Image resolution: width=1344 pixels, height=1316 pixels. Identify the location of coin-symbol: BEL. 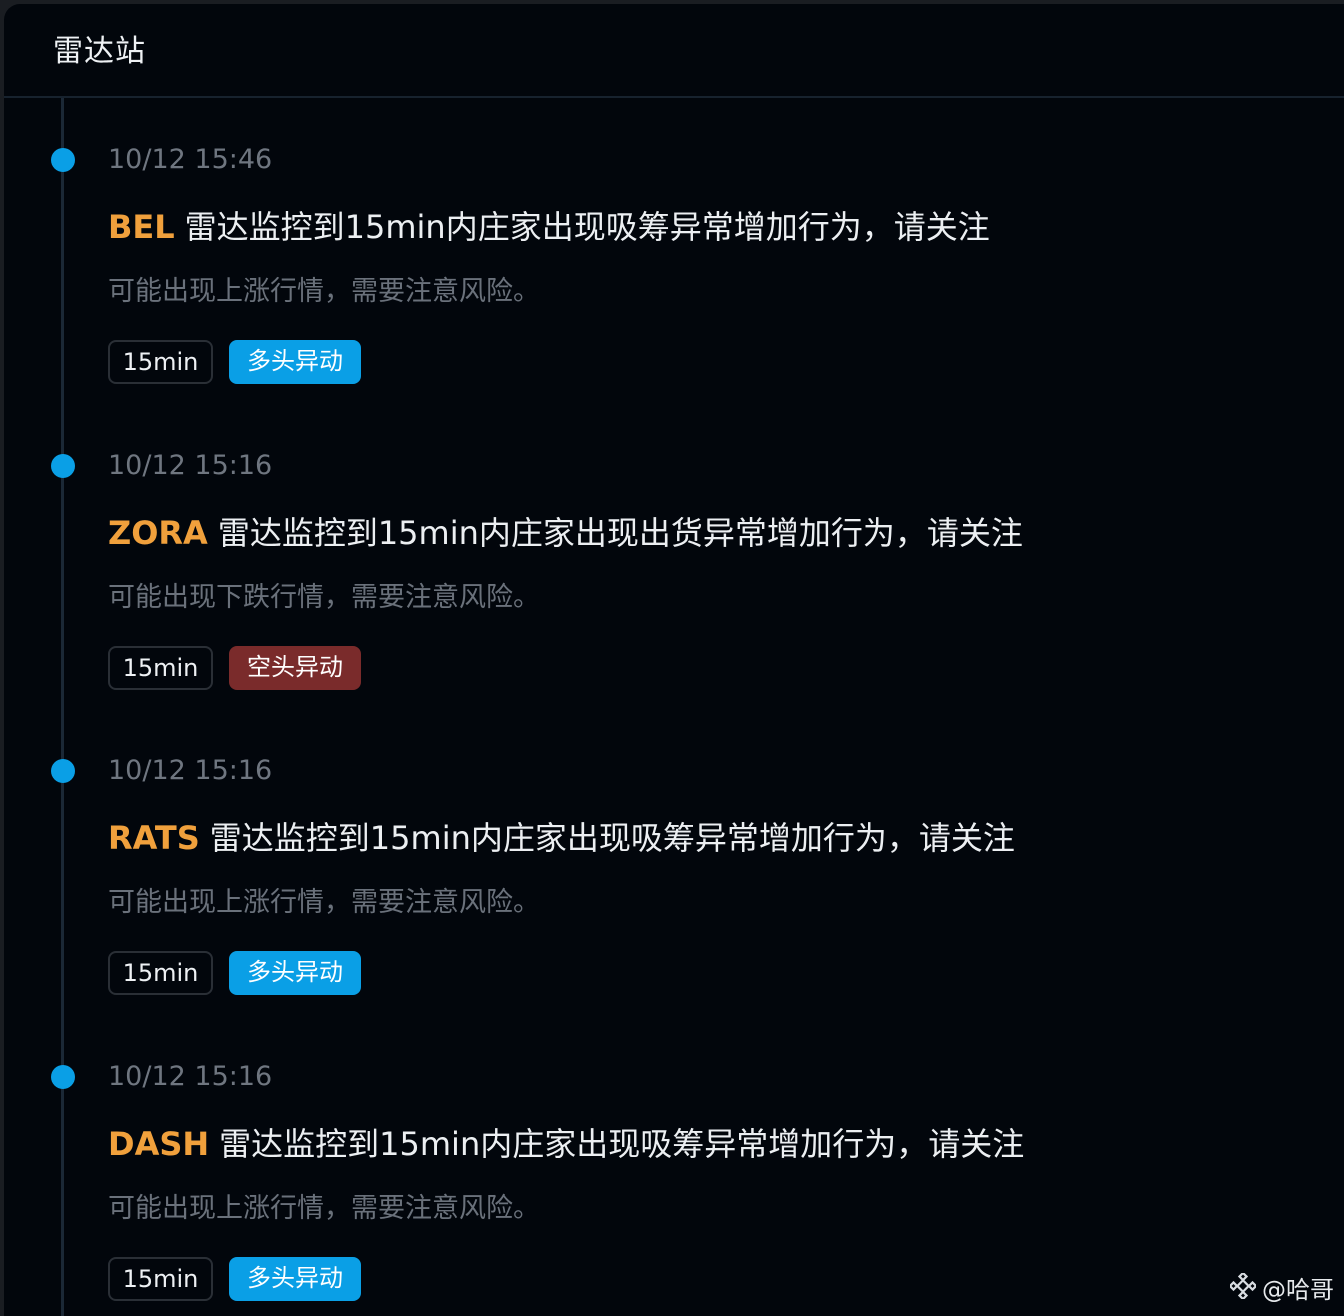
(141, 227).